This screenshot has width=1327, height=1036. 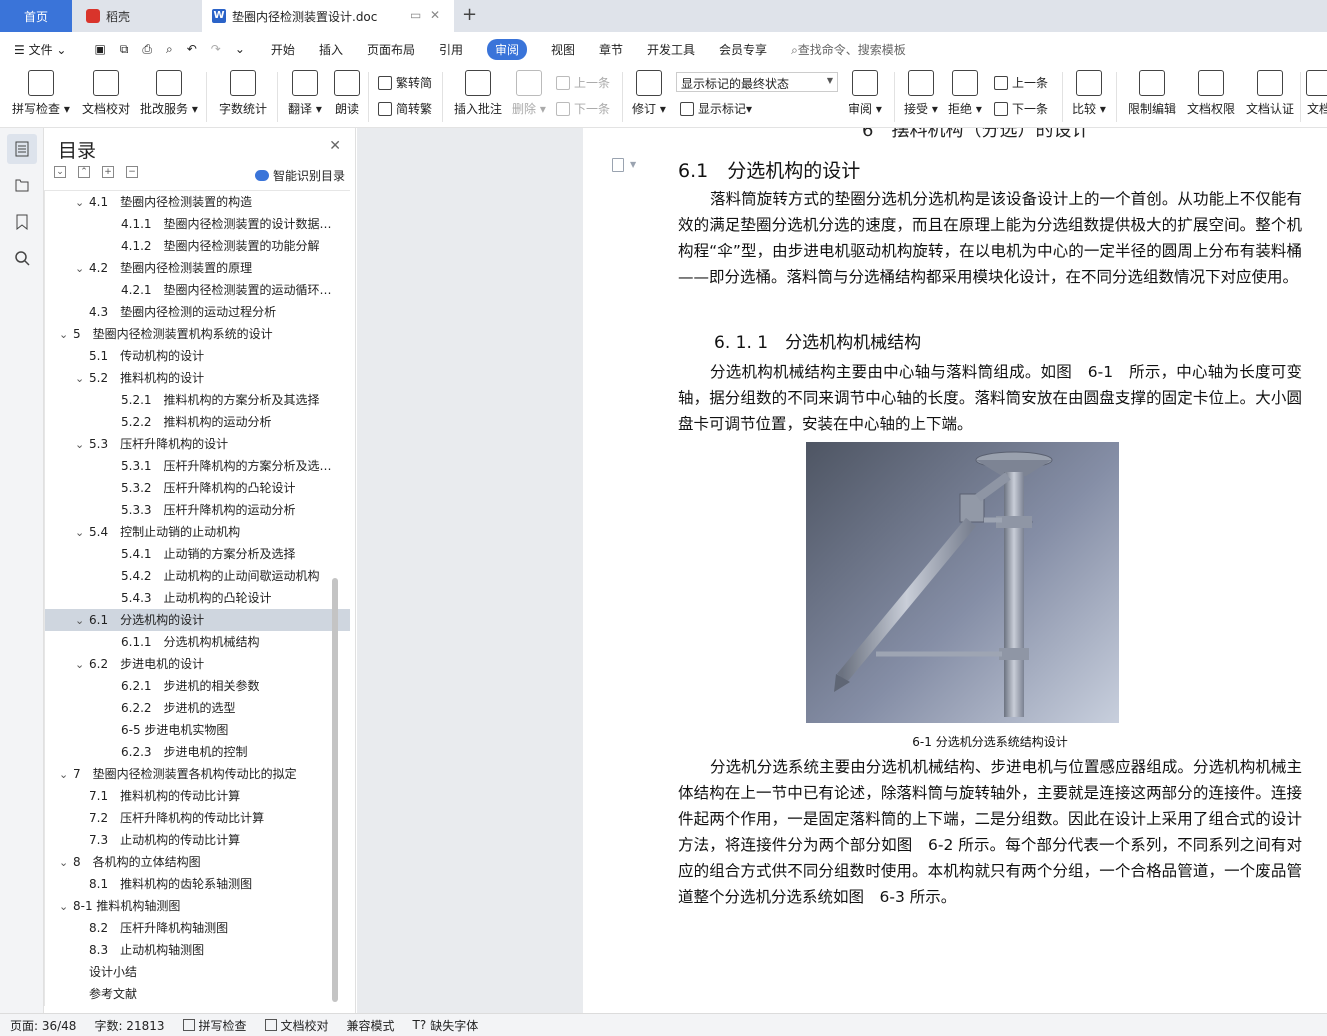 What do you see at coordinates (214, 1025) in the screenshot?
I see `status-spell-check: 拼写检查` at bounding box center [214, 1025].